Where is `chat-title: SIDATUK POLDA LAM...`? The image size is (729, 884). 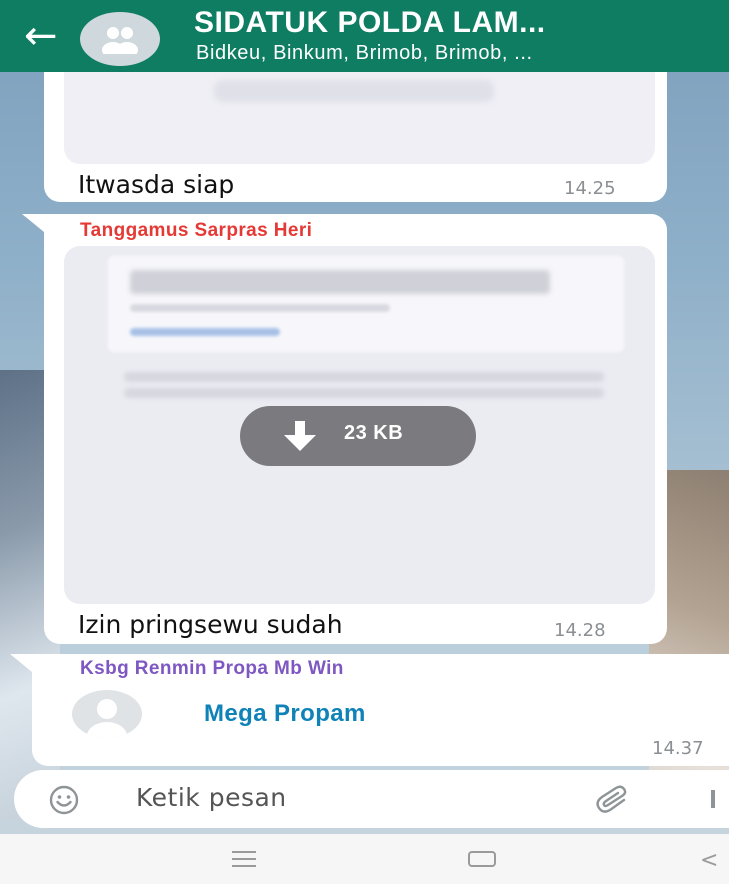
chat-title: SIDATUK POLDA LAM... is located at coordinates (454, 23).